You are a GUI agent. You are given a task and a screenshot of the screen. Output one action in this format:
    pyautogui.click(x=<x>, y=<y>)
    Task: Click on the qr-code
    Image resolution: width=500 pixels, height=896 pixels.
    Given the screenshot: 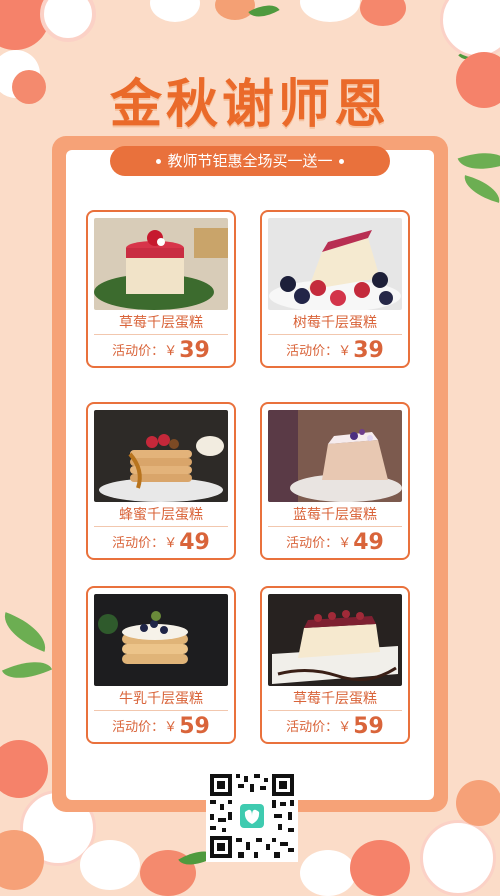 What is the action you would take?
    pyautogui.click(x=252, y=816)
    